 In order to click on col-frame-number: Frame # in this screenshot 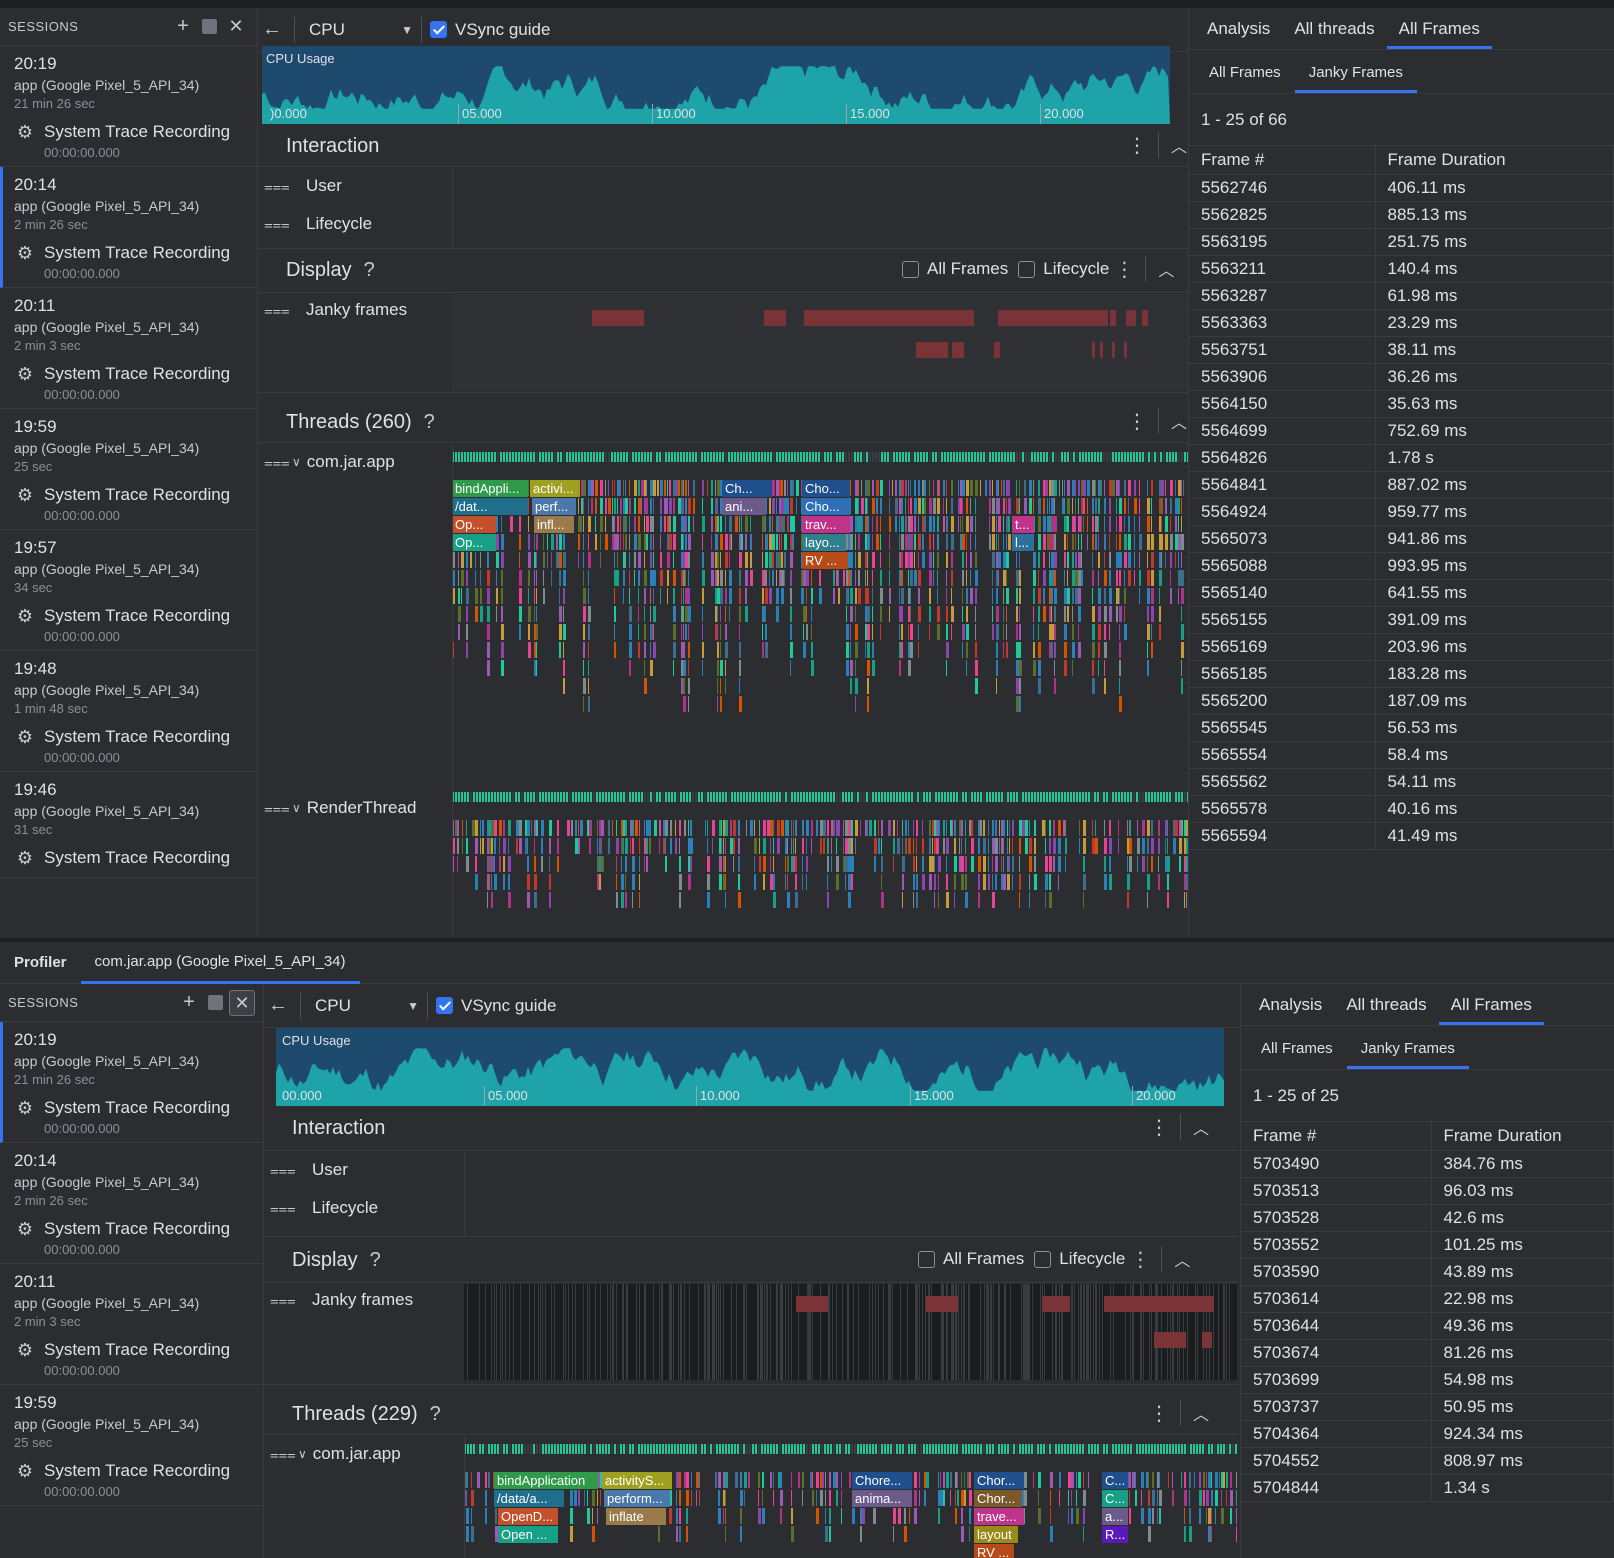, I will do `click(1282, 160)`.